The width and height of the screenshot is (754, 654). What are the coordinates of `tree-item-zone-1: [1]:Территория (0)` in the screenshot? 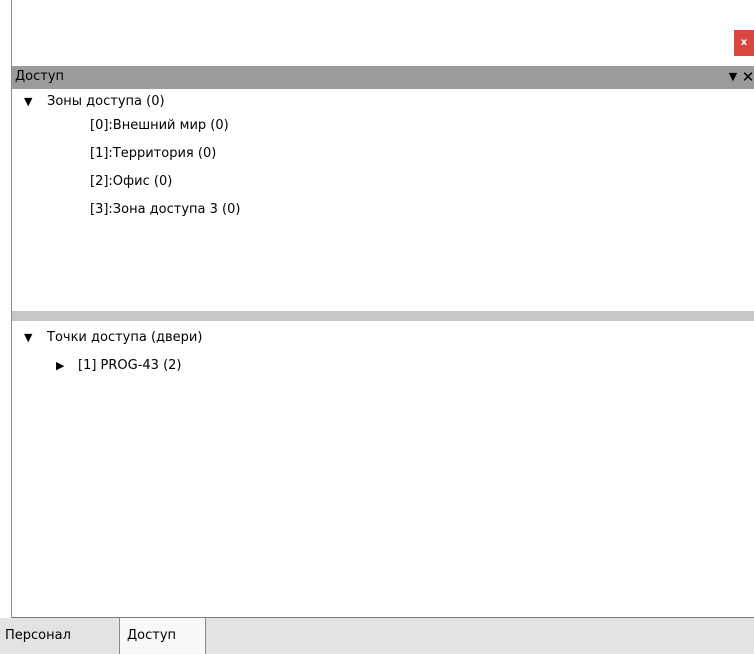 It's located at (153, 154).